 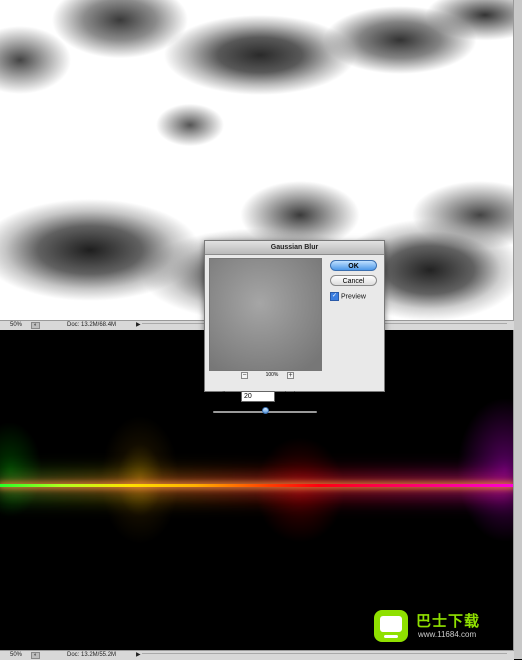 I want to click on preview-checkbox: ✓ Preview, so click(x=348, y=296).